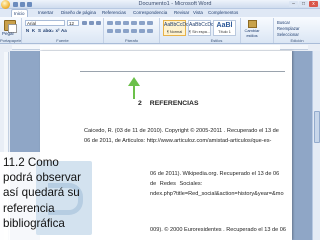 The image size is (320, 240). I want to click on tab-complementos: Complementos, so click(223, 13).